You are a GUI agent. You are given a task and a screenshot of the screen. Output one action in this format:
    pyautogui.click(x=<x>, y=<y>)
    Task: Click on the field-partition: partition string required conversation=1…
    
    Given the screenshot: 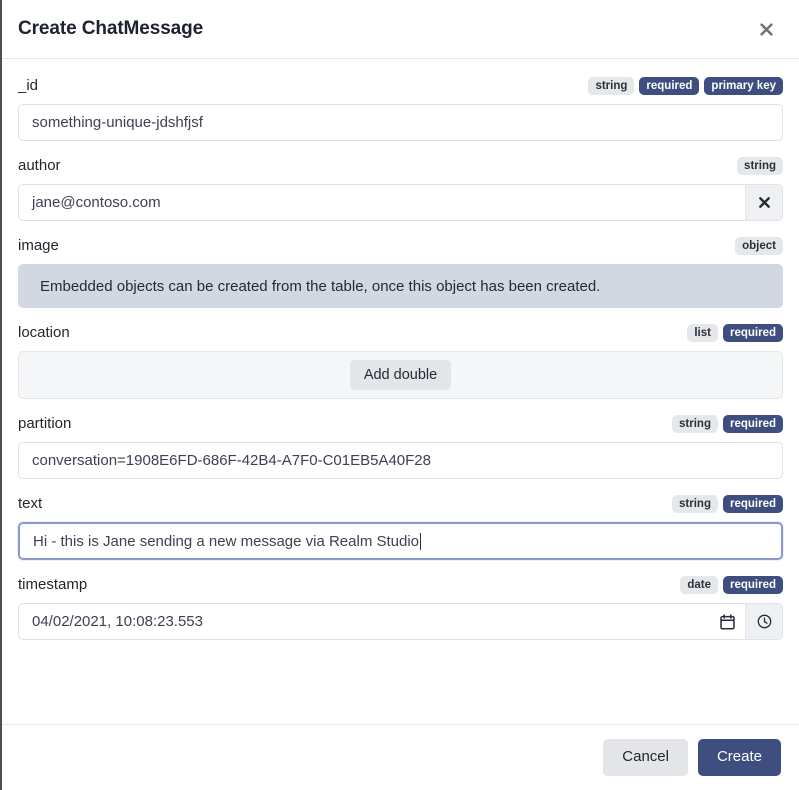 What is the action you would take?
    pyautogui.click(x=400, y=446)
    